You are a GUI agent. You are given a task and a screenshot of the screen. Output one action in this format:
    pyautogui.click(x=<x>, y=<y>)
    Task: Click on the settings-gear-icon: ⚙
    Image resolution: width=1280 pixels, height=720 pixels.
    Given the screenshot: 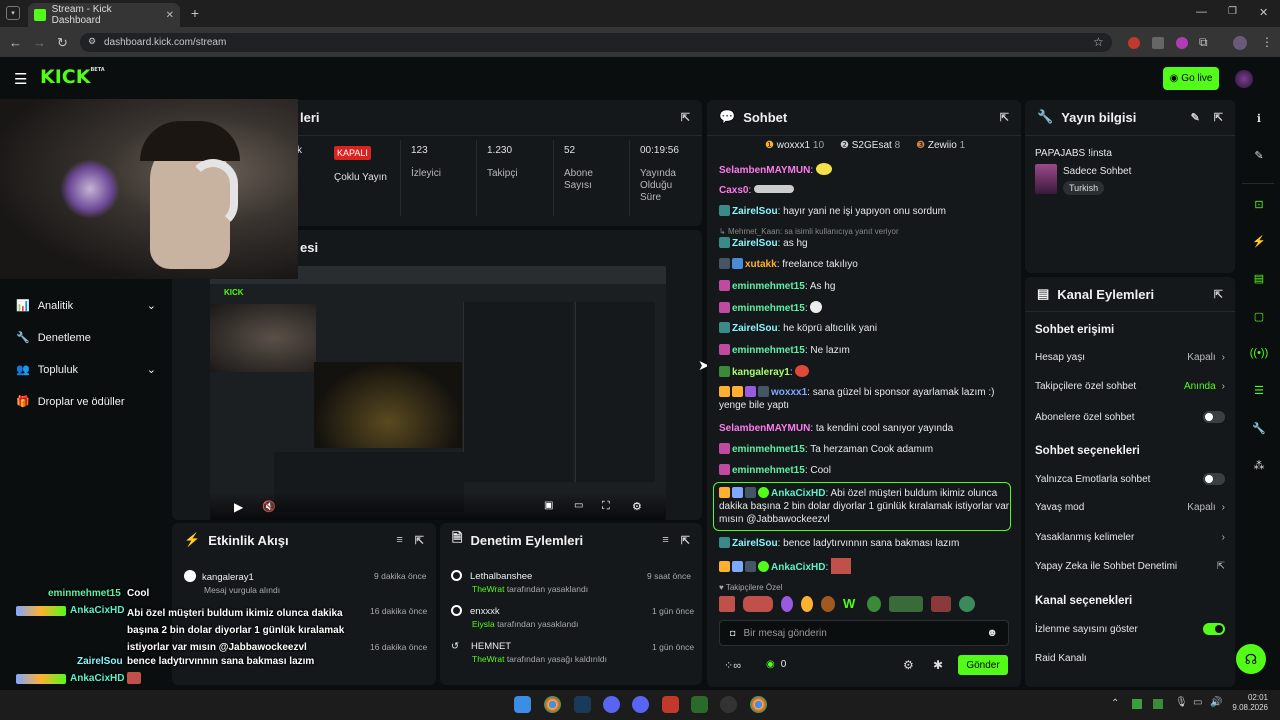 What is the action you would take?
    pyautogui.click(x=637, y=506)
    